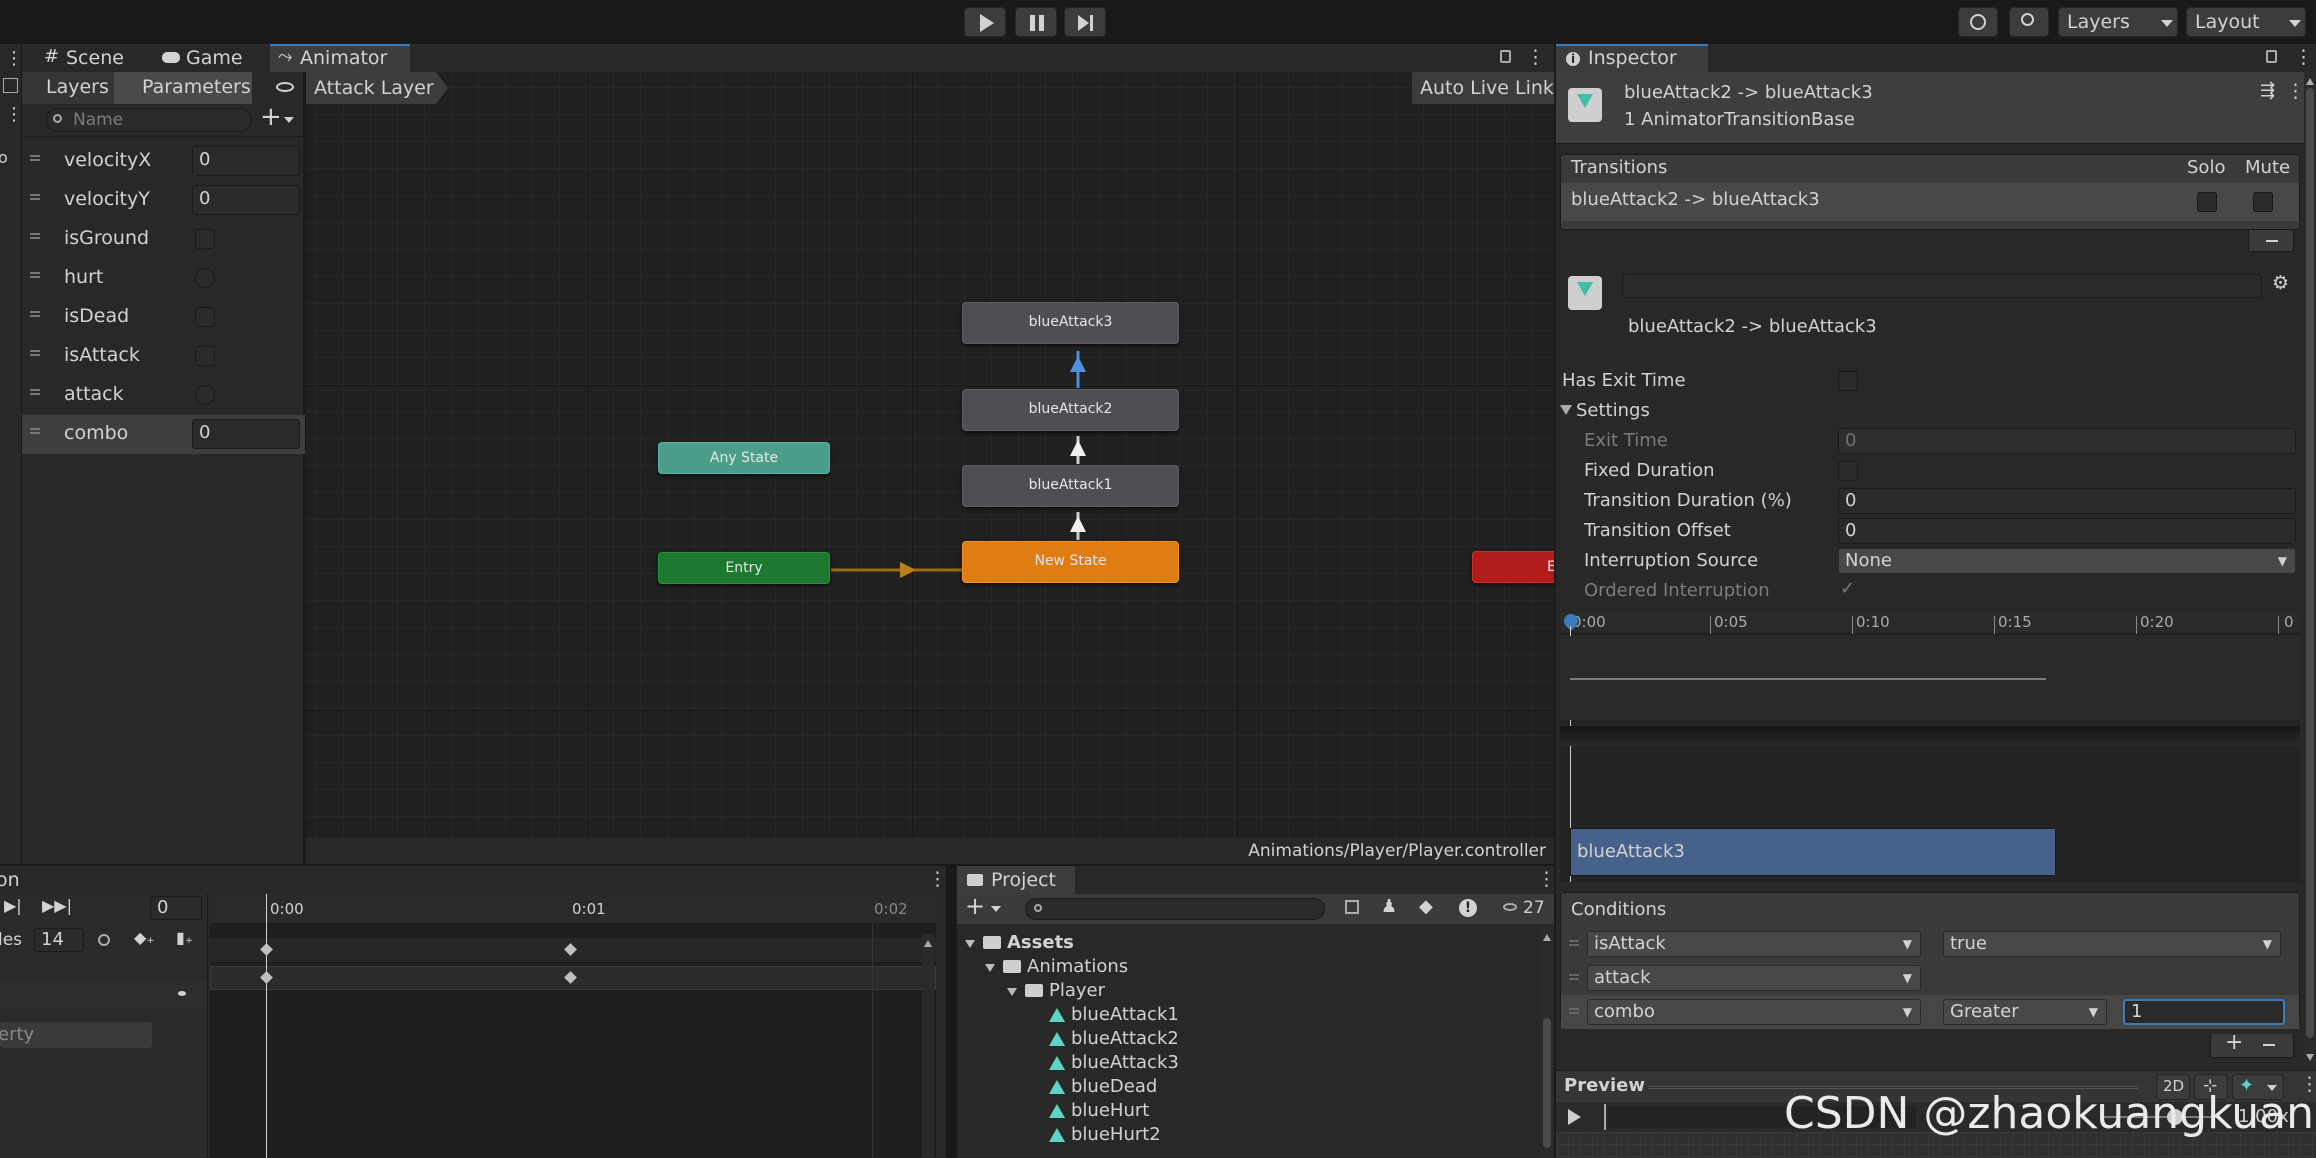 This screenshot has width=2316, height=1158. Describe the element at coordinates (266, 1026) in the screenshot. I see `playhead-line` at that location.